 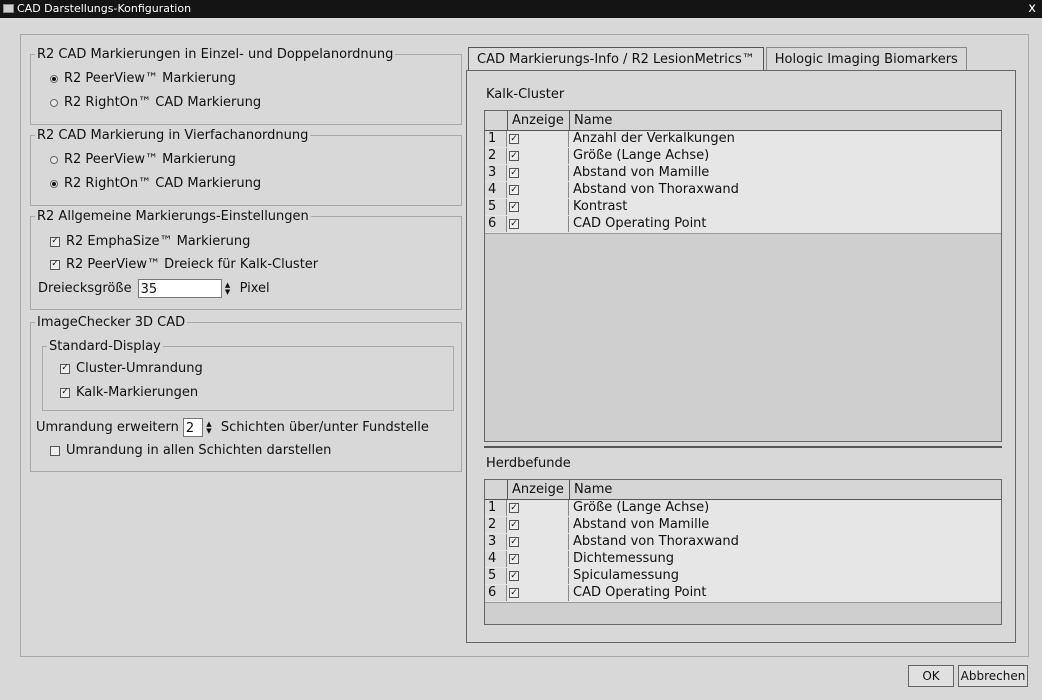 I want to click on outline-extend-input: 2, so click(x=192, y=427).